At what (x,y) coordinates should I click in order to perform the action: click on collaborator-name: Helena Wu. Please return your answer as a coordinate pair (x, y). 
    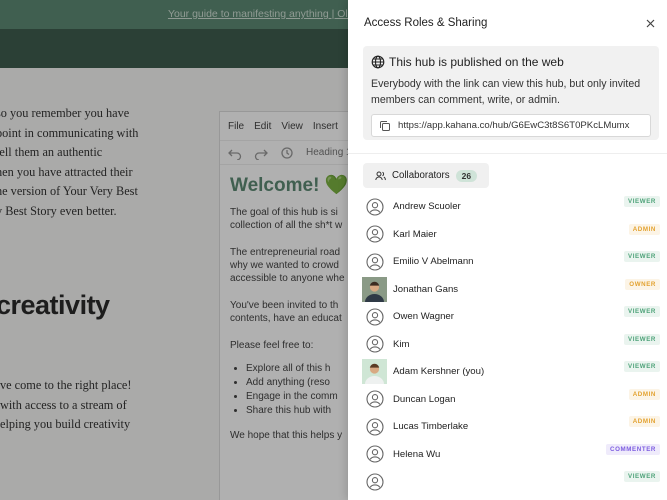
    Looking at the image, I should click on (417, 454).